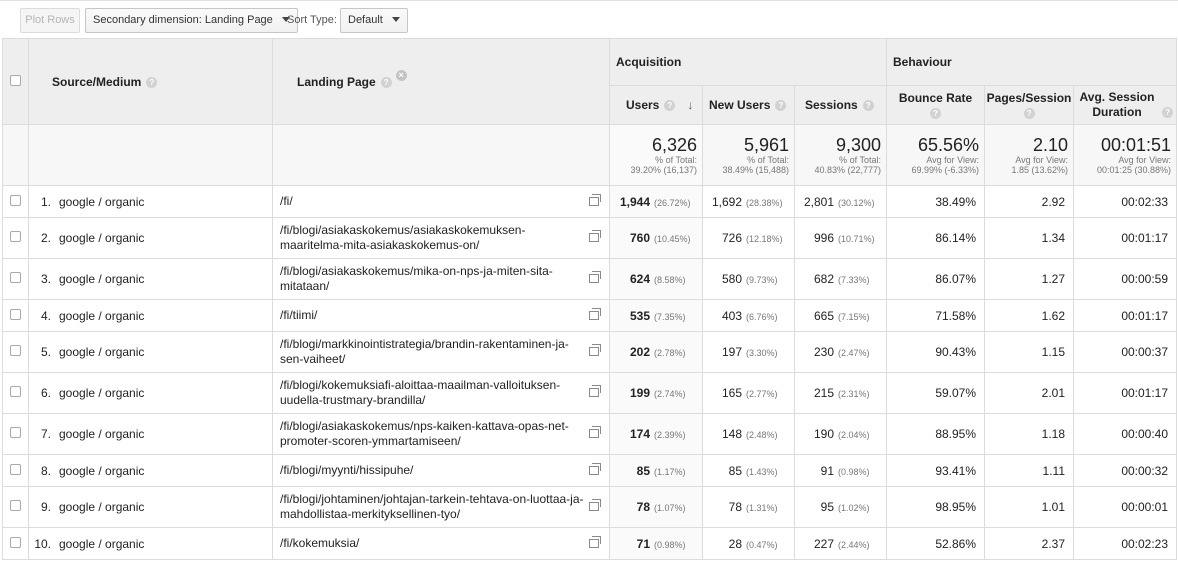 This screenshot has width=1178, height=588. I want to click on landing-page-link: /fi/, so click(286, 201).